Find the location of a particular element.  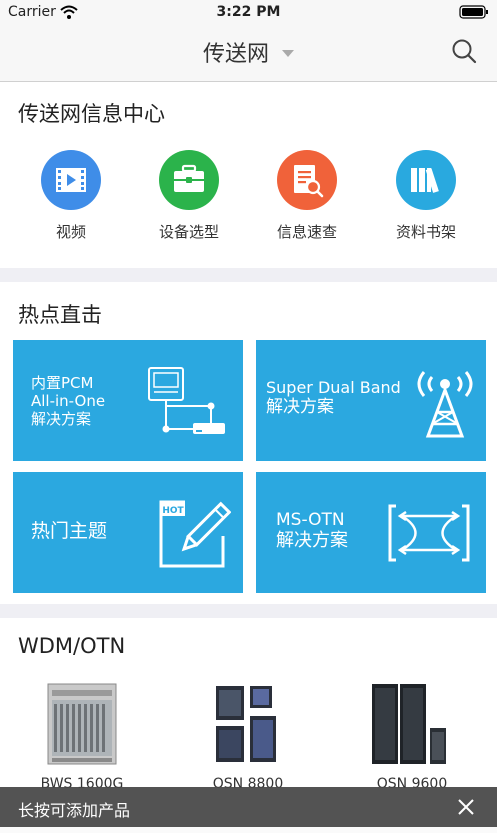

status-bar: Carrier 3:22 PM is located at coordinates (248, 12).